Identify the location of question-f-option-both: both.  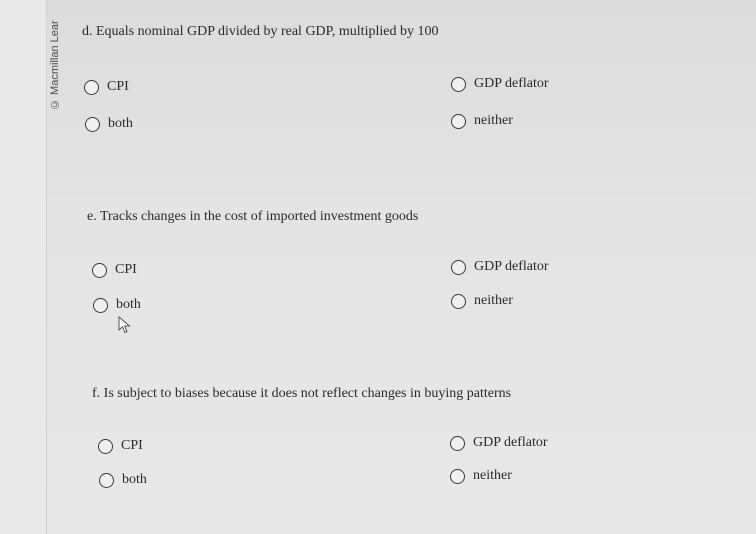
(123, 480).